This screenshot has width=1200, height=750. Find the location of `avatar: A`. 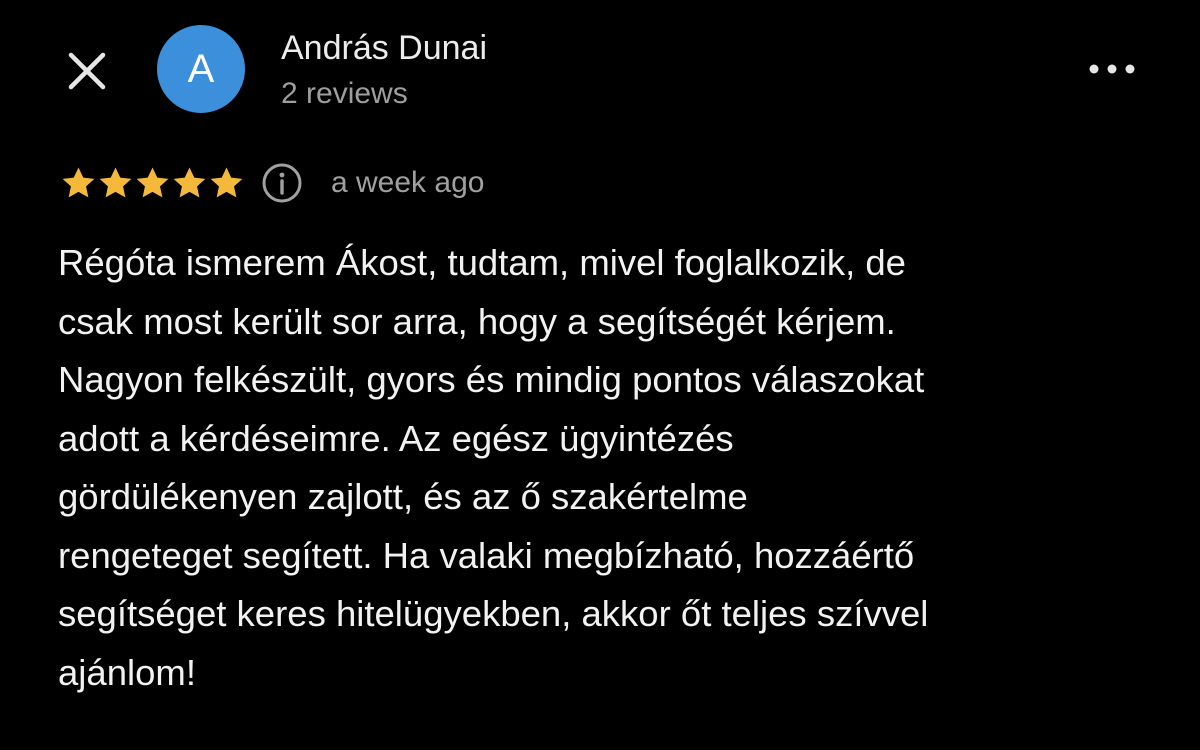

avatar: A is located at coordinates (201, 69).